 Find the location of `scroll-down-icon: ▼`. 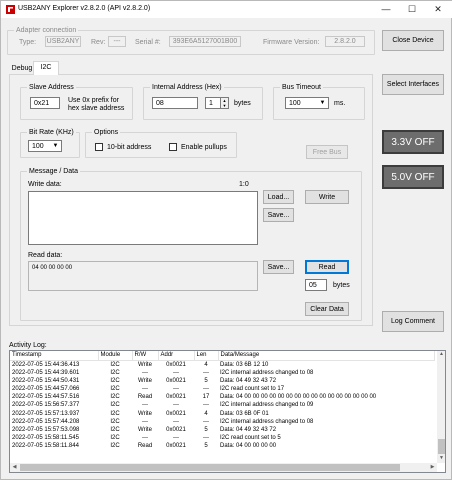

scroll-down-icon: ▼ is located at coordinates (441, 459).